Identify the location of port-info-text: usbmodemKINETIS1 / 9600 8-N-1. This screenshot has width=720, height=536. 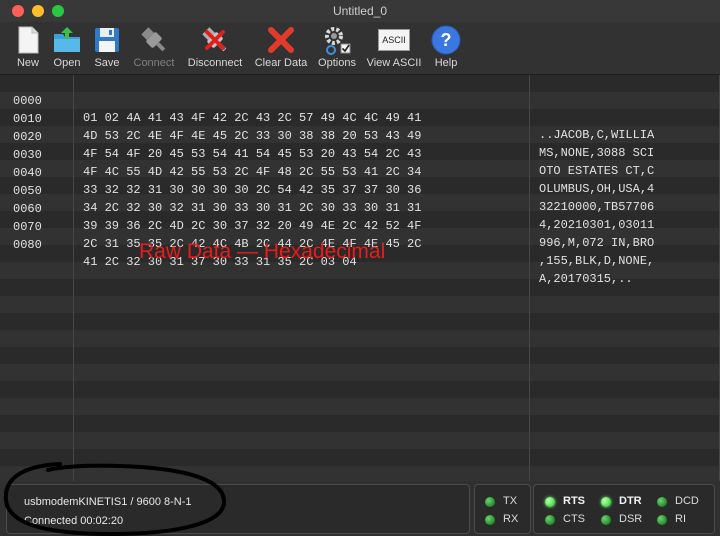
(108, 502).